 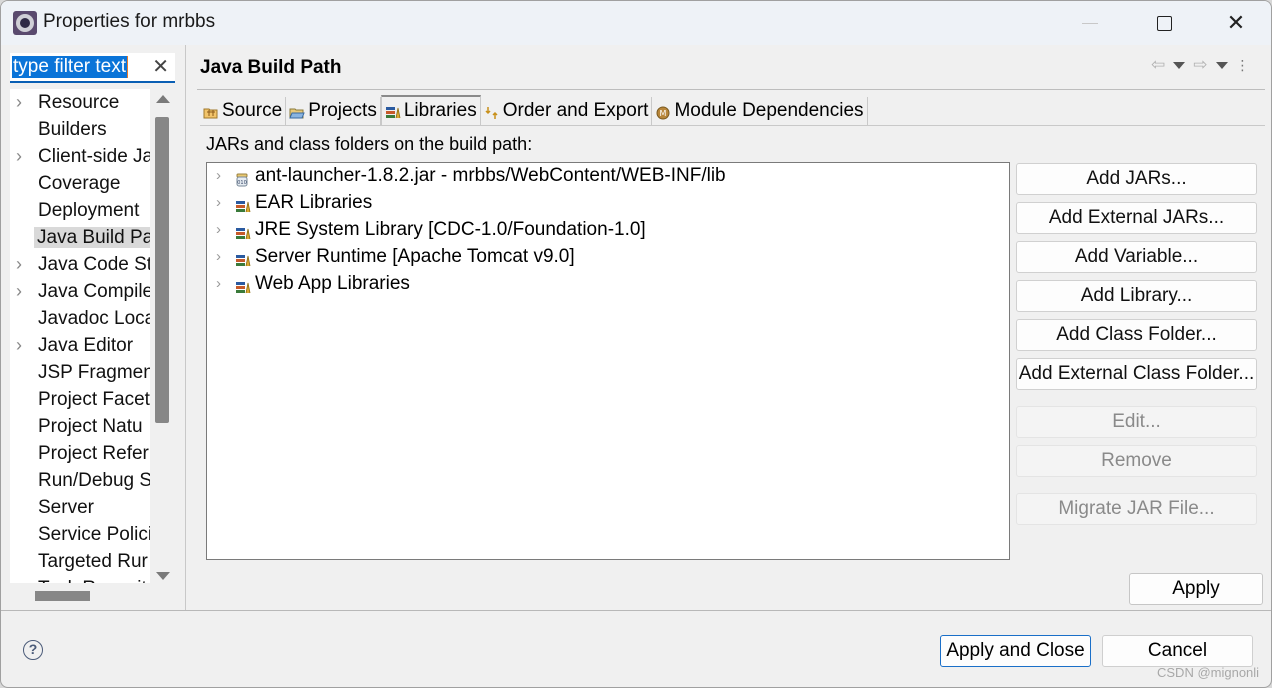 I want to click on filter-input: type filter text ✕, so click(x=92, y=68).